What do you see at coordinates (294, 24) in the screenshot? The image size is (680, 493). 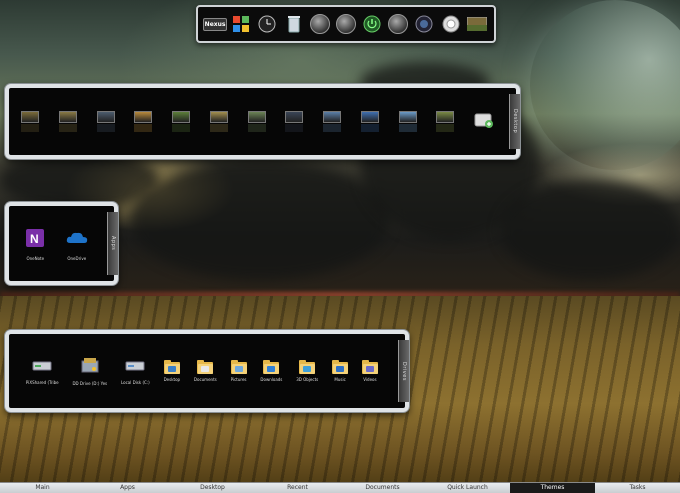 I see `recycle-bin-icon` at bounding box center [294, 24].